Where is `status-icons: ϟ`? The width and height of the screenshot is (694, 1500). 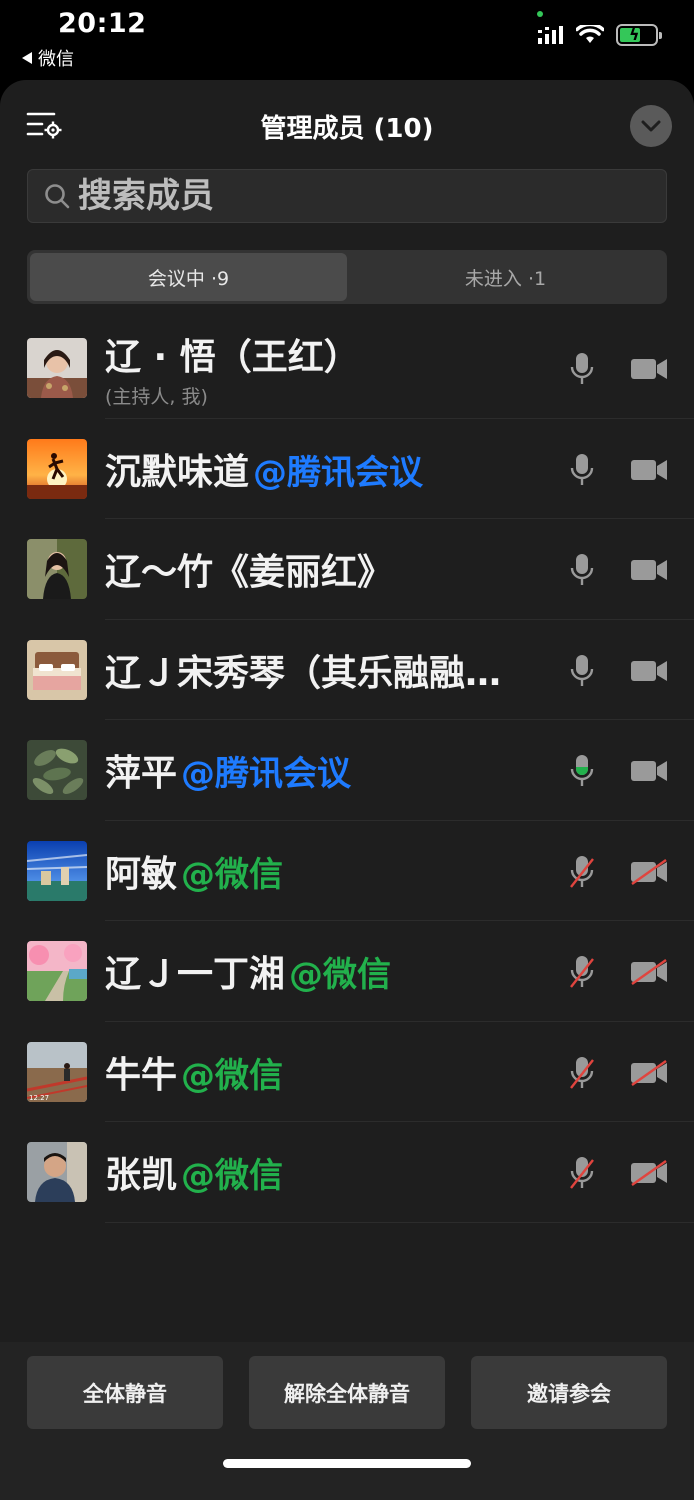 status-icons: ϟ is located at coordinates (600, 35).